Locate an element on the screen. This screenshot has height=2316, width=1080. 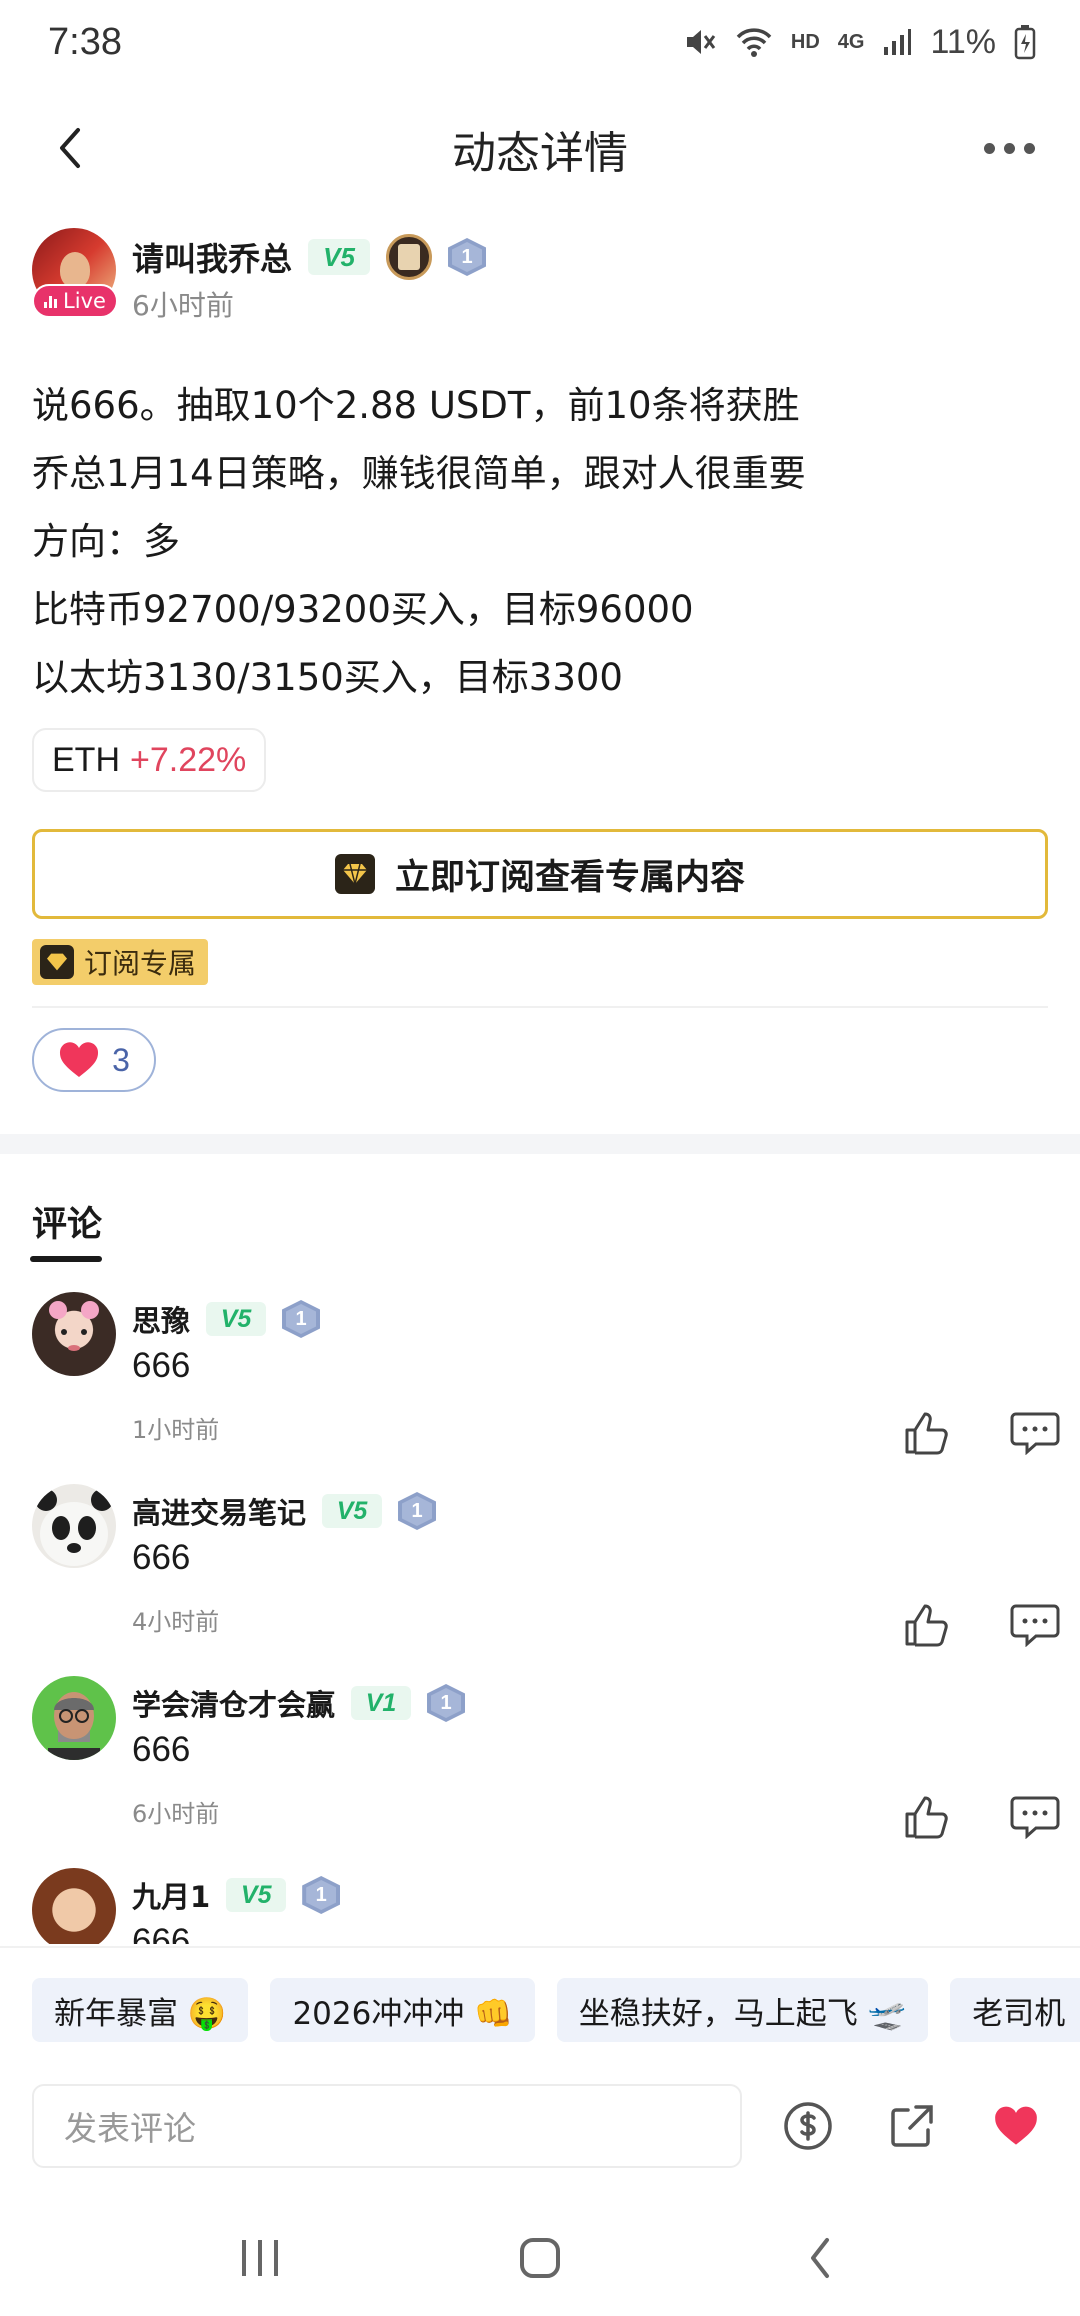
quick-reply-list: 新年暴富 🤑 2026冲冲冲 👊 坐稳扶好，马上起飞 🛫 老司机 is located at coordinates (556, 2010).